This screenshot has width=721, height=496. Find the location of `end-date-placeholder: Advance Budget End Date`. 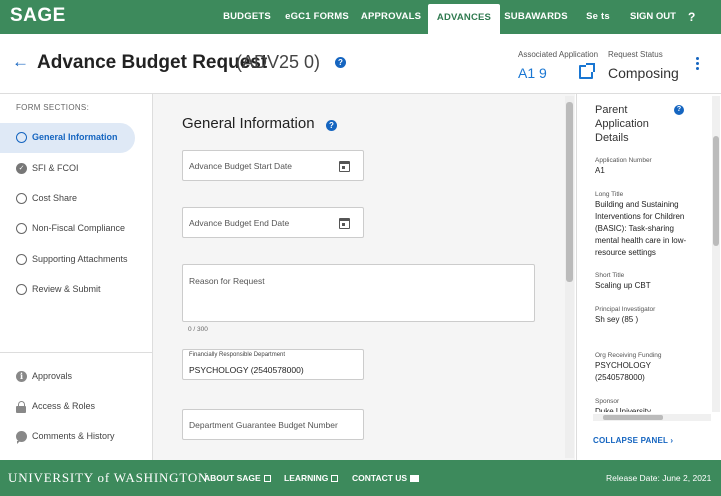

end-date-placeholder: Advance Budget End Date is located at coordinates (239, 223).